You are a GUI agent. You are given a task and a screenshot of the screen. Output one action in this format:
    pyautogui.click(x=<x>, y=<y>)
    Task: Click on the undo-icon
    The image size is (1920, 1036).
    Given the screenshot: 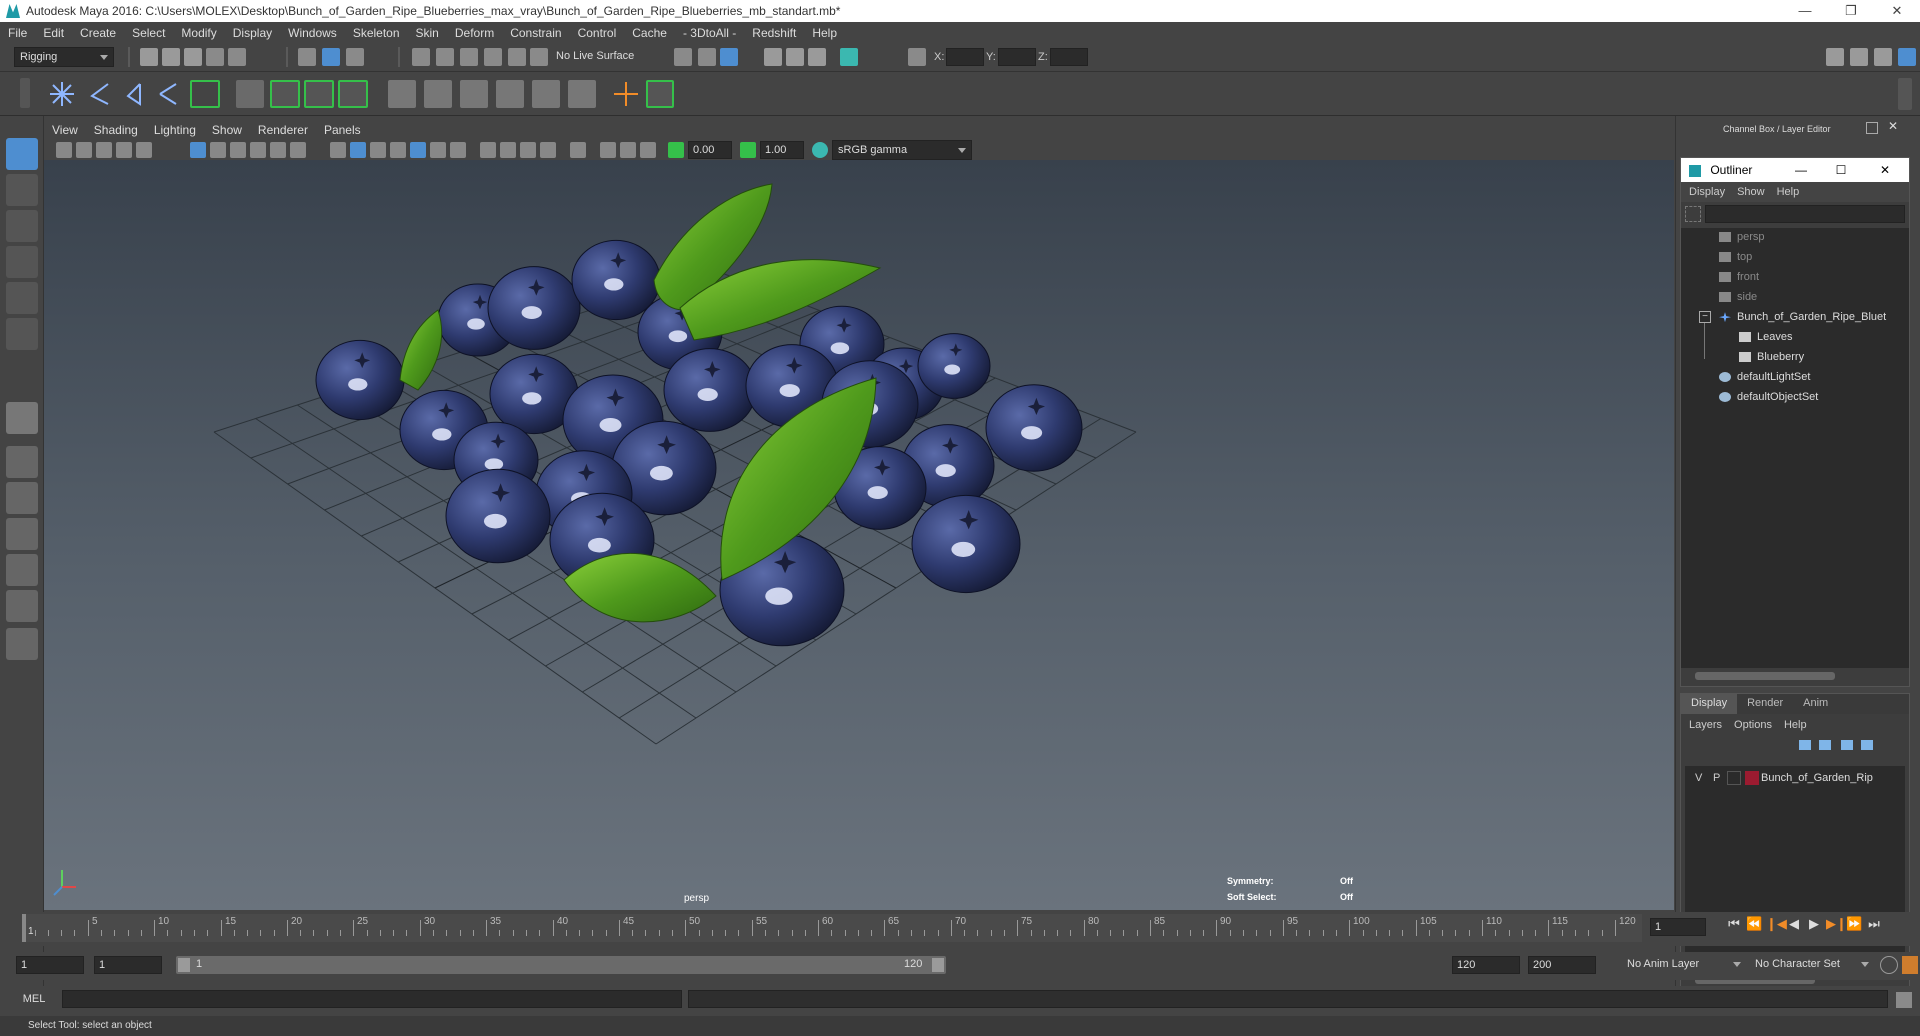 What is the action you would take?
    pyautogui.click(x=215, y=57)
    